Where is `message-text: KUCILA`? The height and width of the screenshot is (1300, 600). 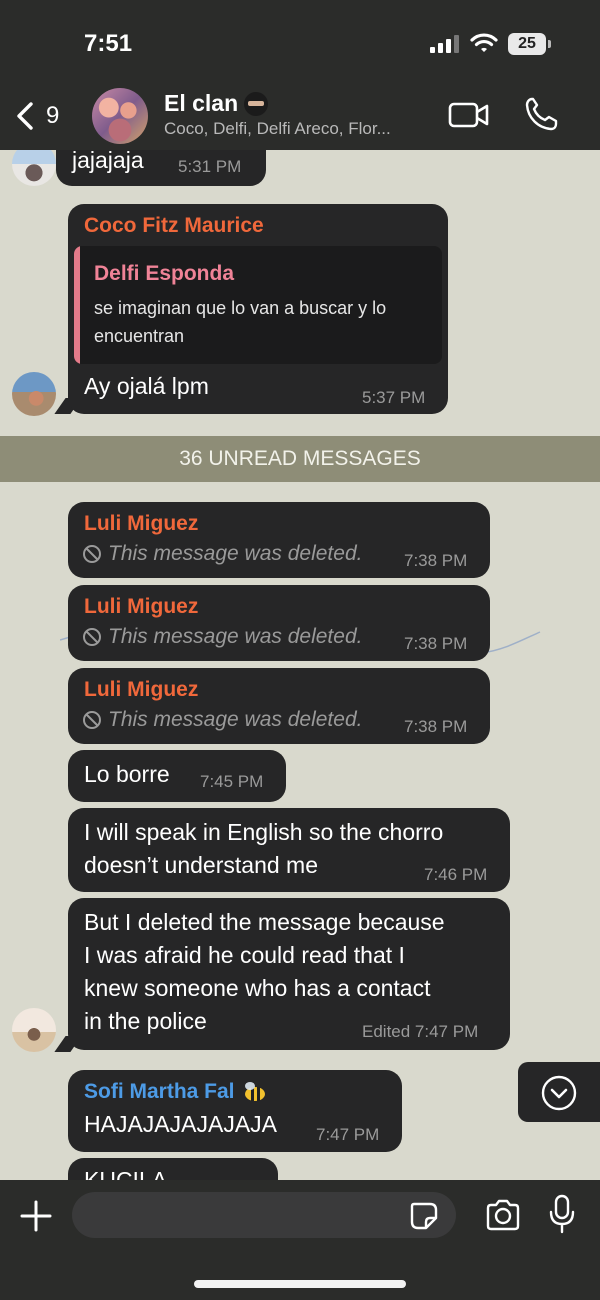
message-text: KUCILA is located at coordinates (126, 1173).